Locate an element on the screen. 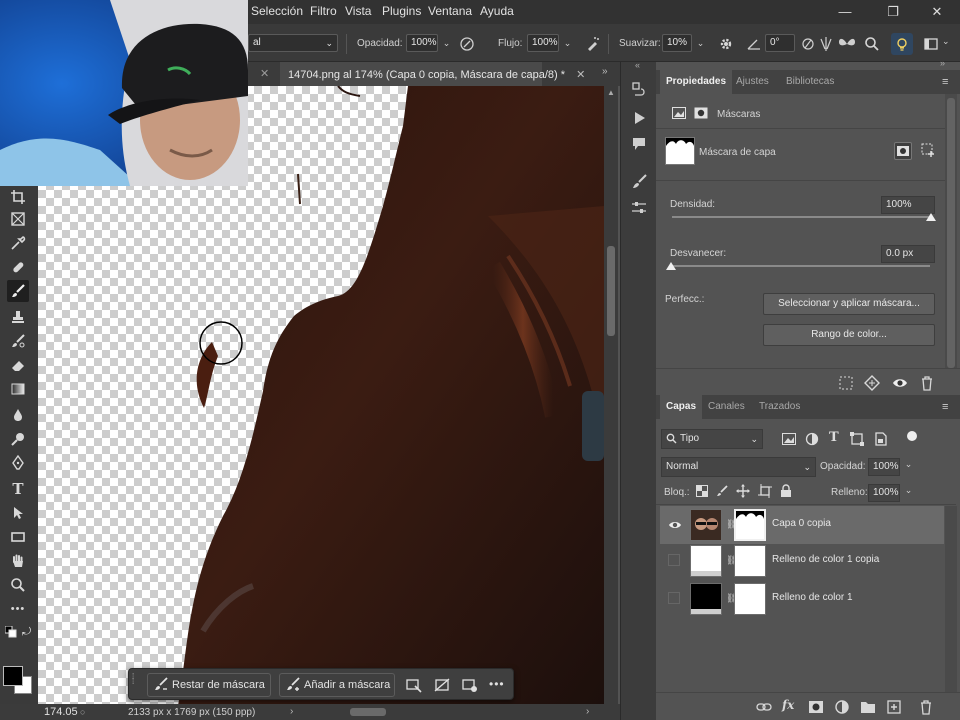 The width and height of the screenshot is (960, 720). lock-transparent-icon is located at coordinates (702, 491).